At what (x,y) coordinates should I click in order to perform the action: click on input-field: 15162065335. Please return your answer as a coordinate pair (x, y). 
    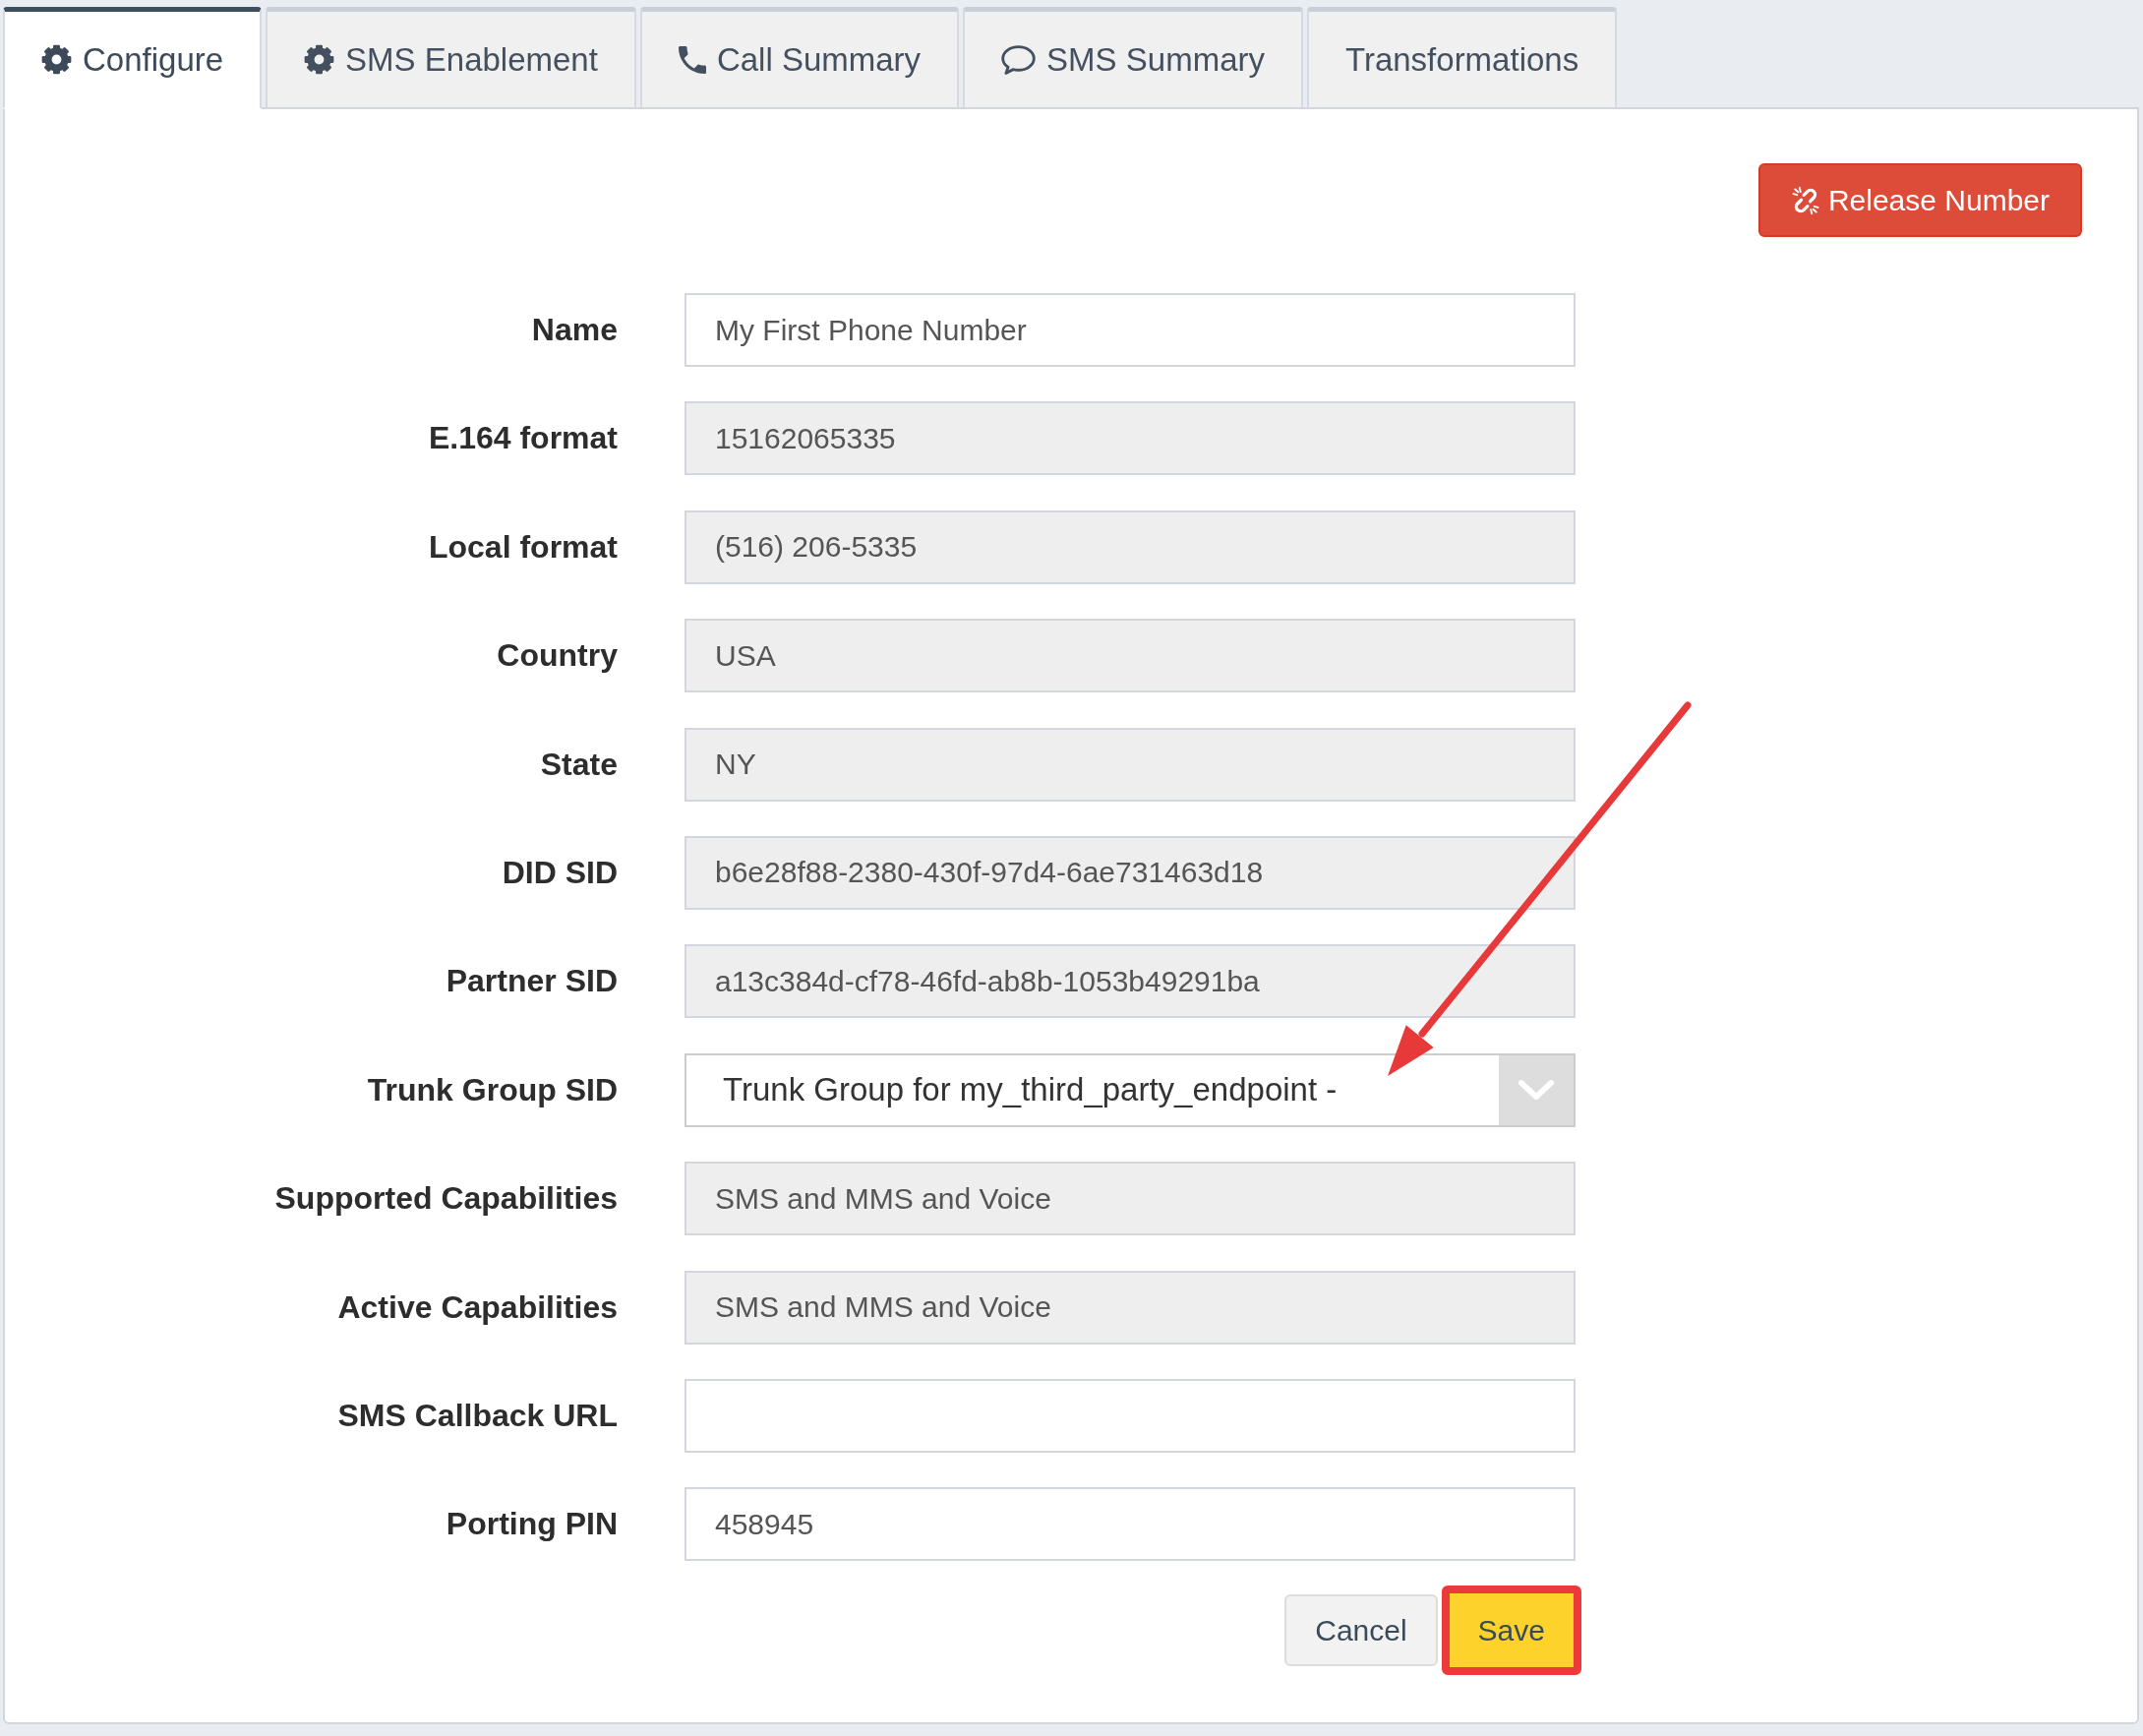
    Looking at the image, I should click on (1130, 438).